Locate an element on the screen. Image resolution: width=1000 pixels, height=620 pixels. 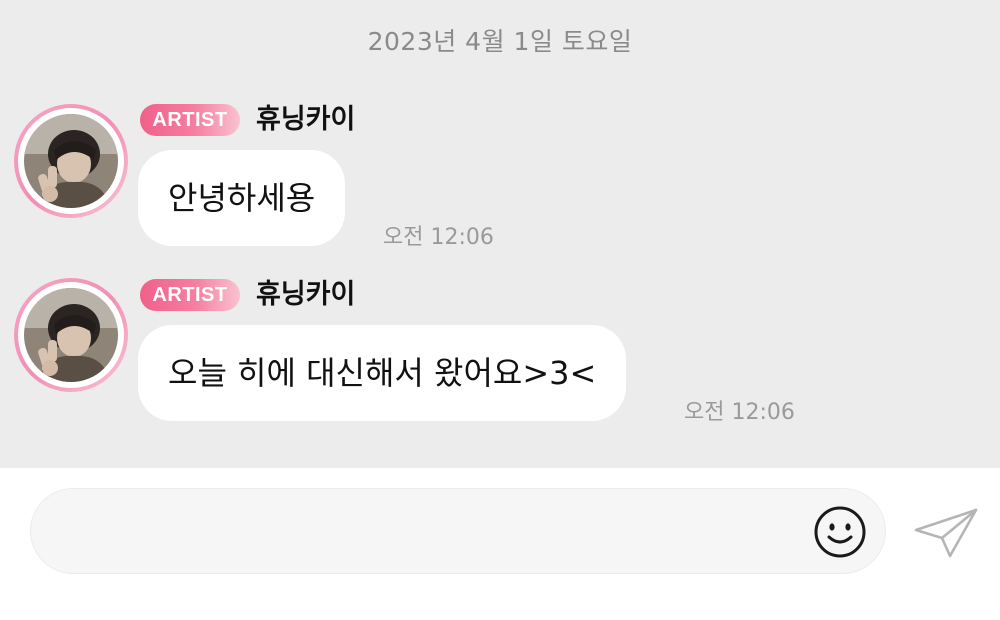
message-input-container is located at coordinates (458, 531).